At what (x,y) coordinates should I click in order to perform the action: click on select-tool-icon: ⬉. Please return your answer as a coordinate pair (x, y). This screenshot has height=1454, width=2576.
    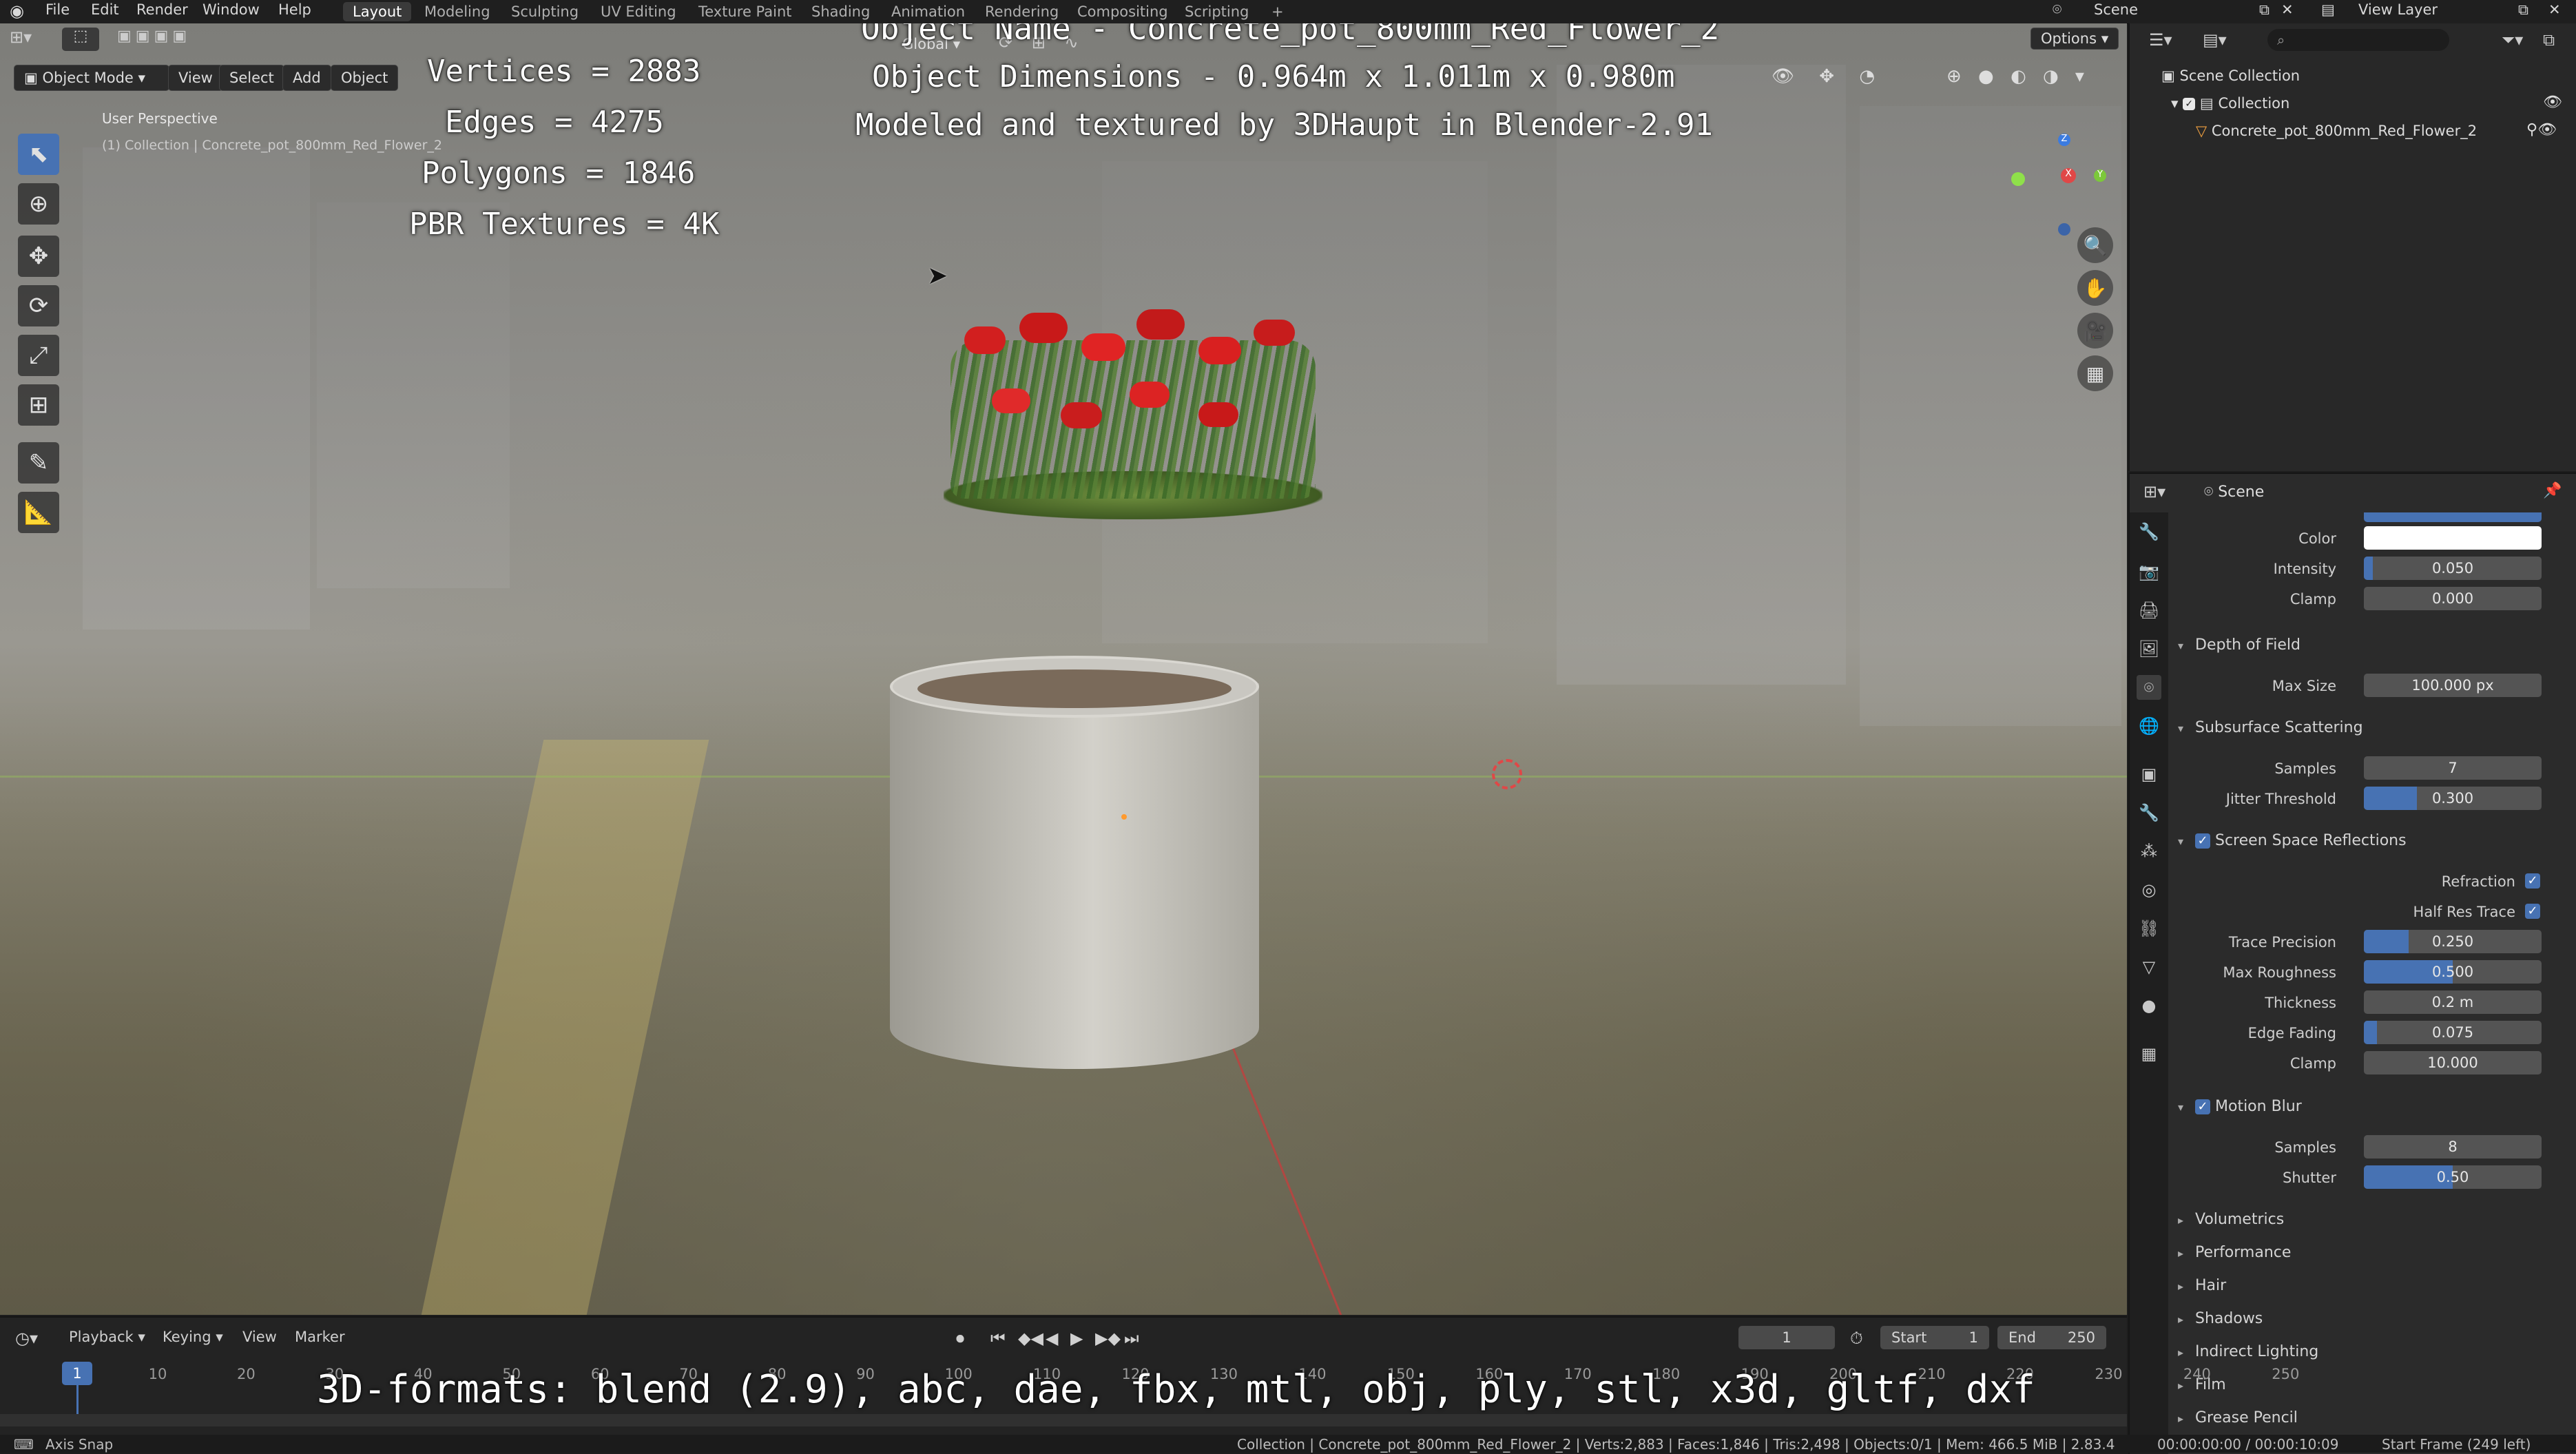
    Looking at the image, I should click on (38, 155).